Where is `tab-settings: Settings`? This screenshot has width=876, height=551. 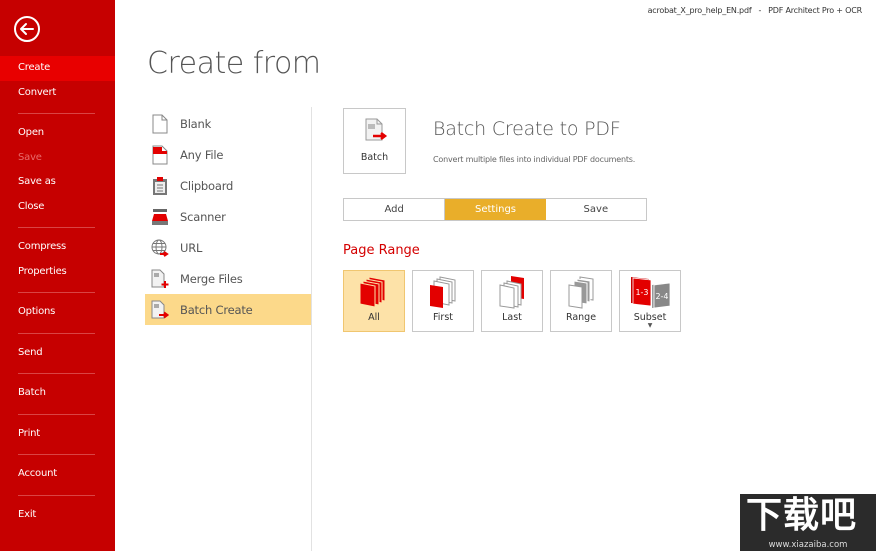
tab-settings: Settings is located at coordinates (495, 209).